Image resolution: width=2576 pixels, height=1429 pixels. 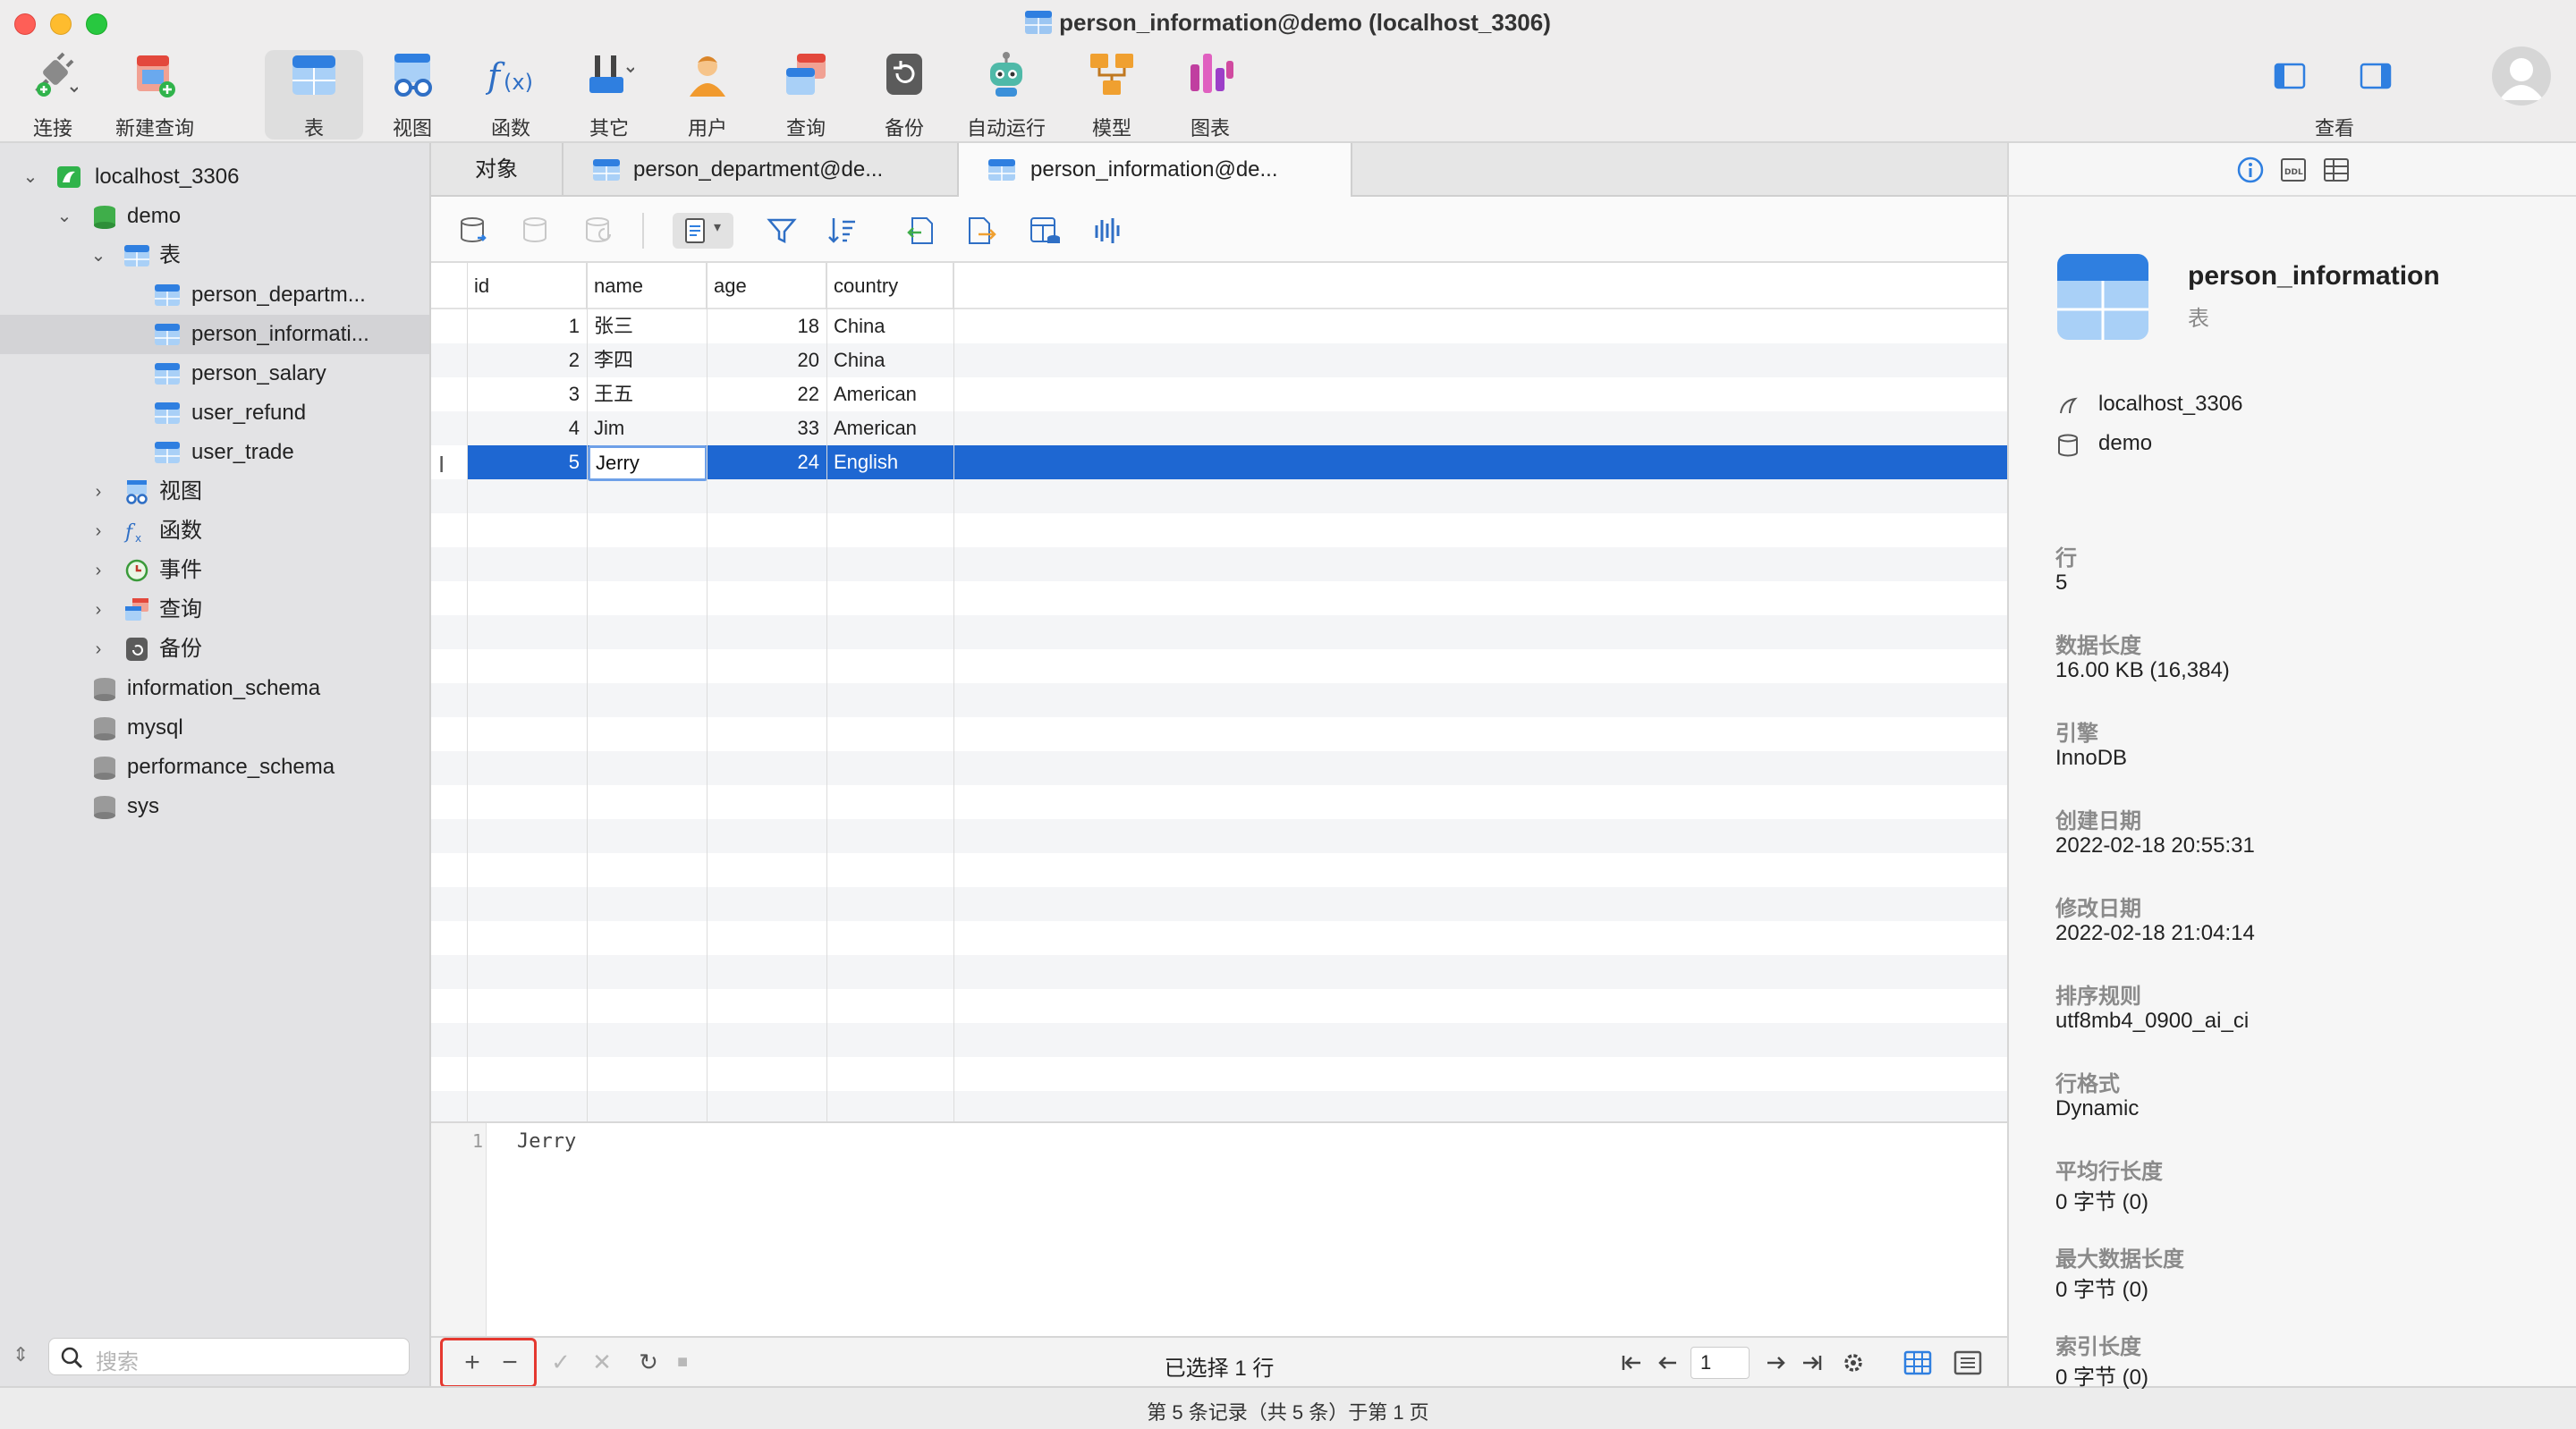 What do you see at coordinates (214, 531) in the screenshot?
I see `tree-group-functions: › fx 函数` at bounding box center [214, 531].